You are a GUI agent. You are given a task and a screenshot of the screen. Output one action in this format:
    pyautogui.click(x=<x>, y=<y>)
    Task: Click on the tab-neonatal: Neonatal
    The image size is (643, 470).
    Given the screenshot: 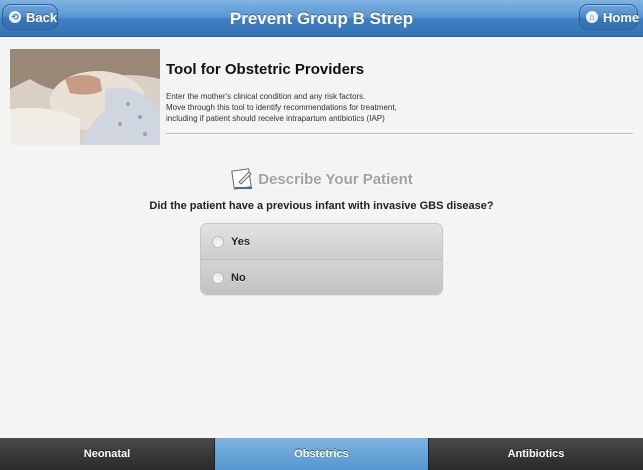 What is the action you would take?
    pyautogui.click(x=107, y=454)
    